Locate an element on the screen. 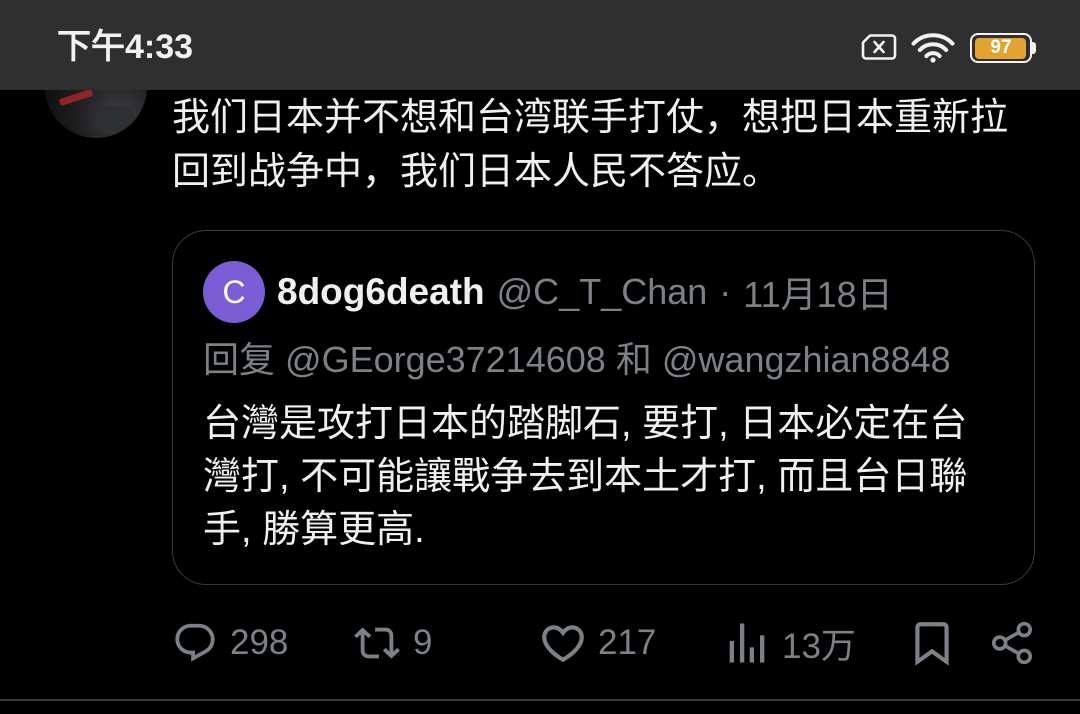  share-button is located at coordinates (1012, 643).